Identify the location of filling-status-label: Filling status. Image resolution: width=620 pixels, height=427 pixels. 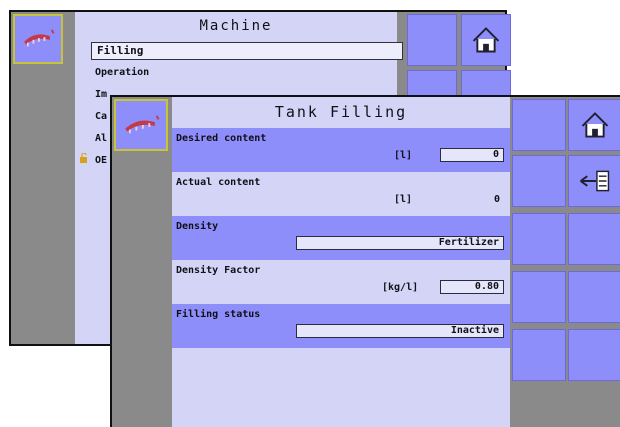
(218, 314).